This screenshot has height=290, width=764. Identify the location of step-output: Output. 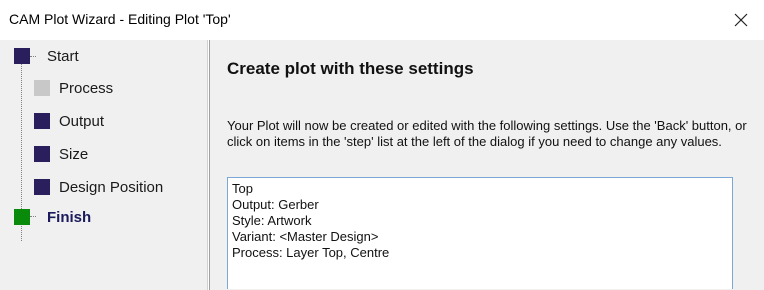
(59, 121).